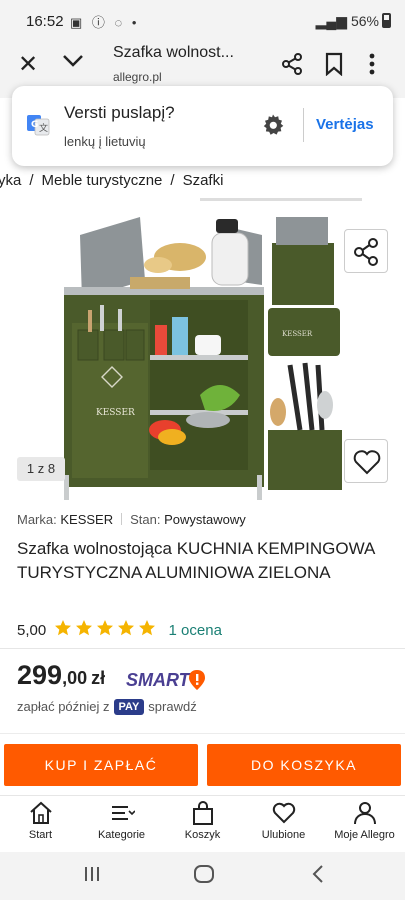 This screenshot has width=405, height=900. I want to click on add-to-cart-button: DO KOSZYKA, so click(304, 765).